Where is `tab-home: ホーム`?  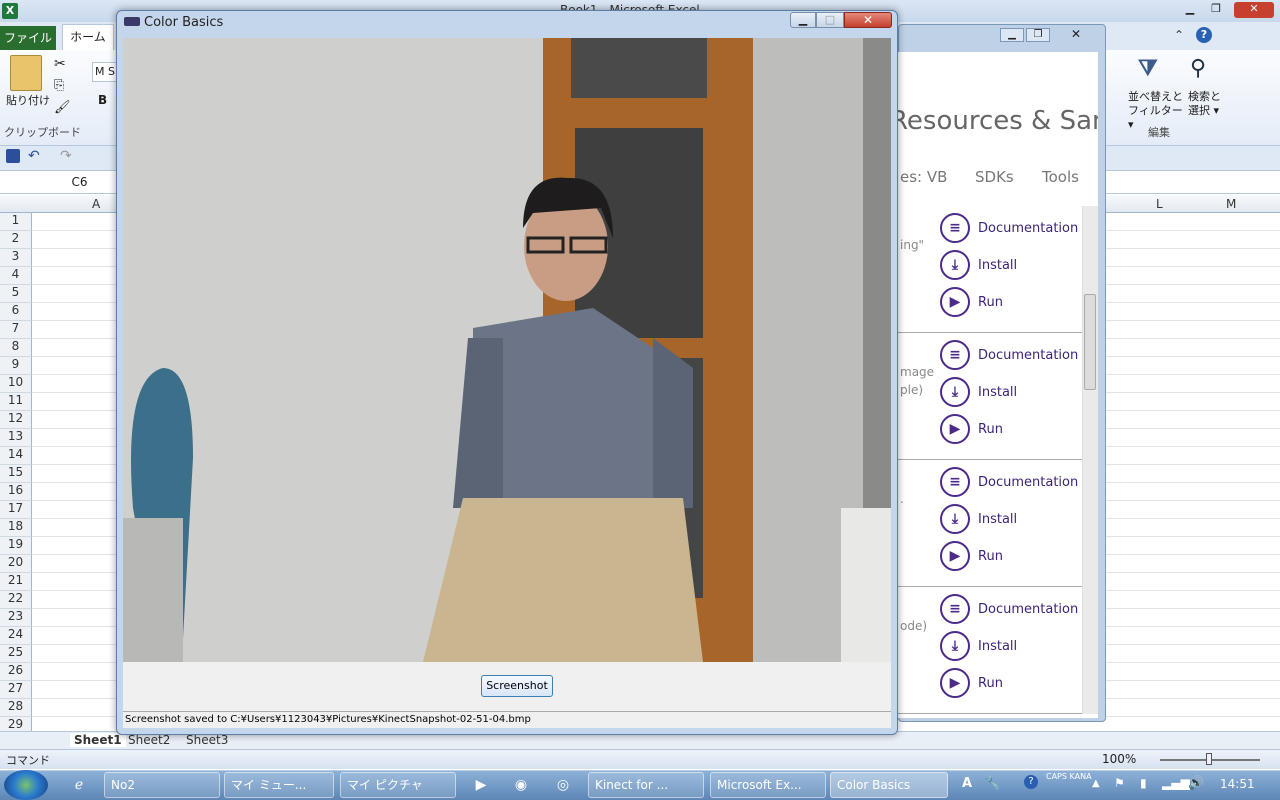
tab-home: ホーム is located at coordinates (88, 37).